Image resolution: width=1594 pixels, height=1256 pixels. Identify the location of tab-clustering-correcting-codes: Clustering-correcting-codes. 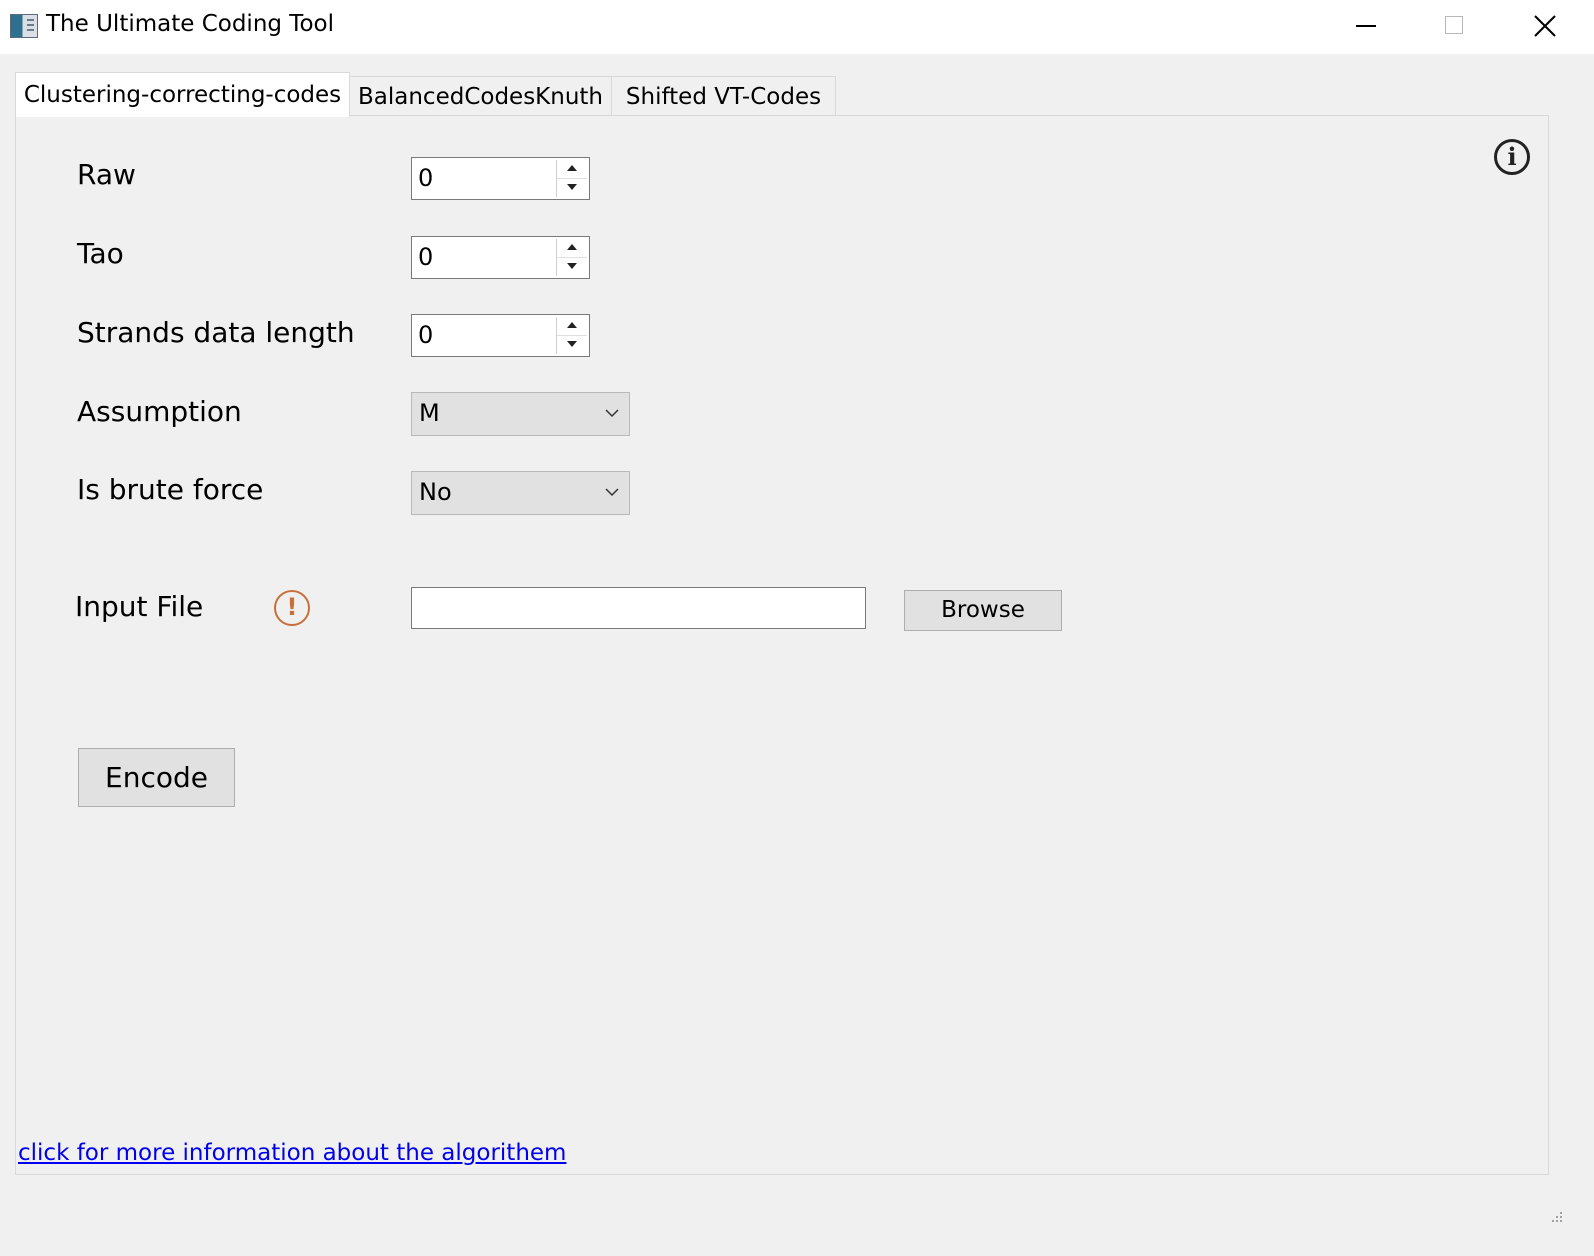
(182, 94).